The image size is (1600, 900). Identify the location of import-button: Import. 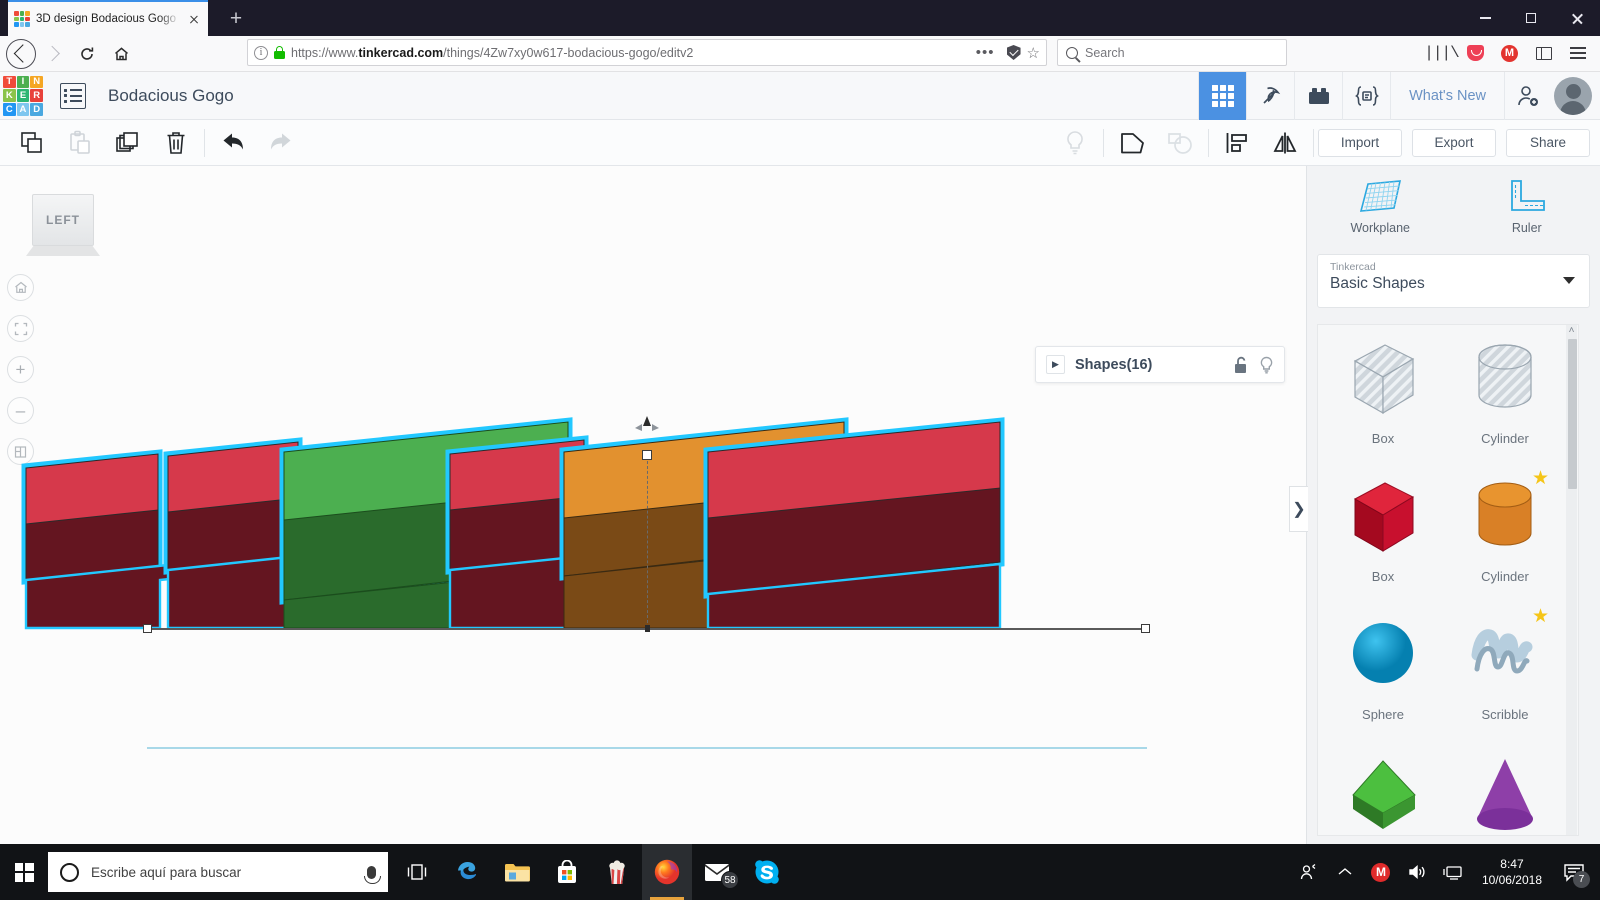
(1360, 142).